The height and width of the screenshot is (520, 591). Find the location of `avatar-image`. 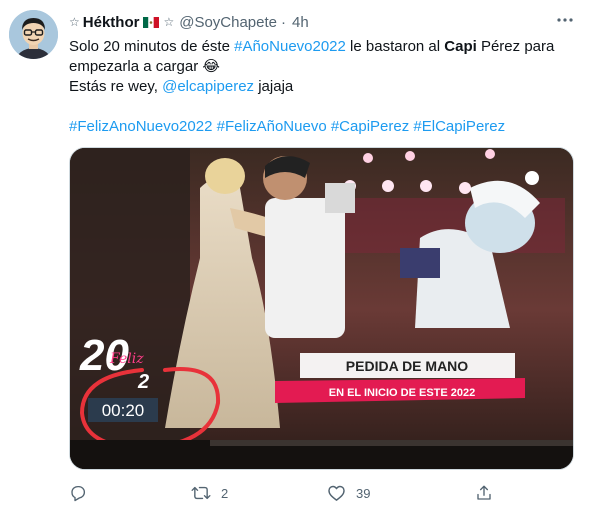

avatar-image is located at coordinates (33, 34).